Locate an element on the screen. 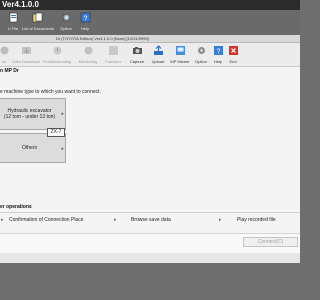 Image resolution: width=320 pixels, height=300 pixels. taskbar is located at coordinates (150, 281).